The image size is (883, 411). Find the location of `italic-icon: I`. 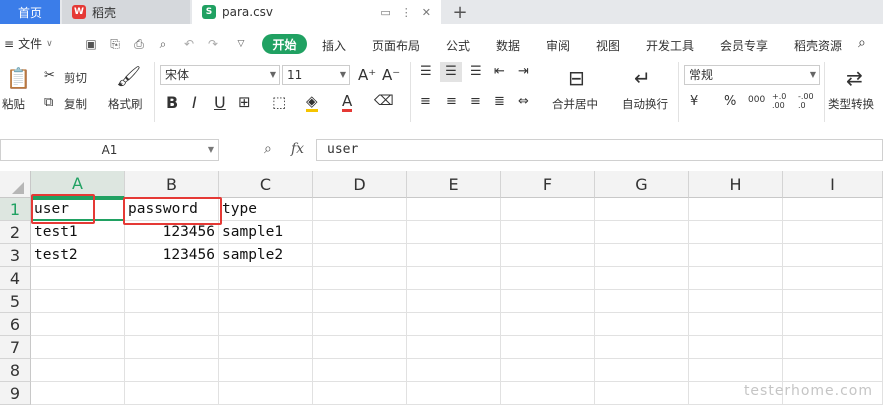

italic-icon: I is located at coordinates (194, 102).